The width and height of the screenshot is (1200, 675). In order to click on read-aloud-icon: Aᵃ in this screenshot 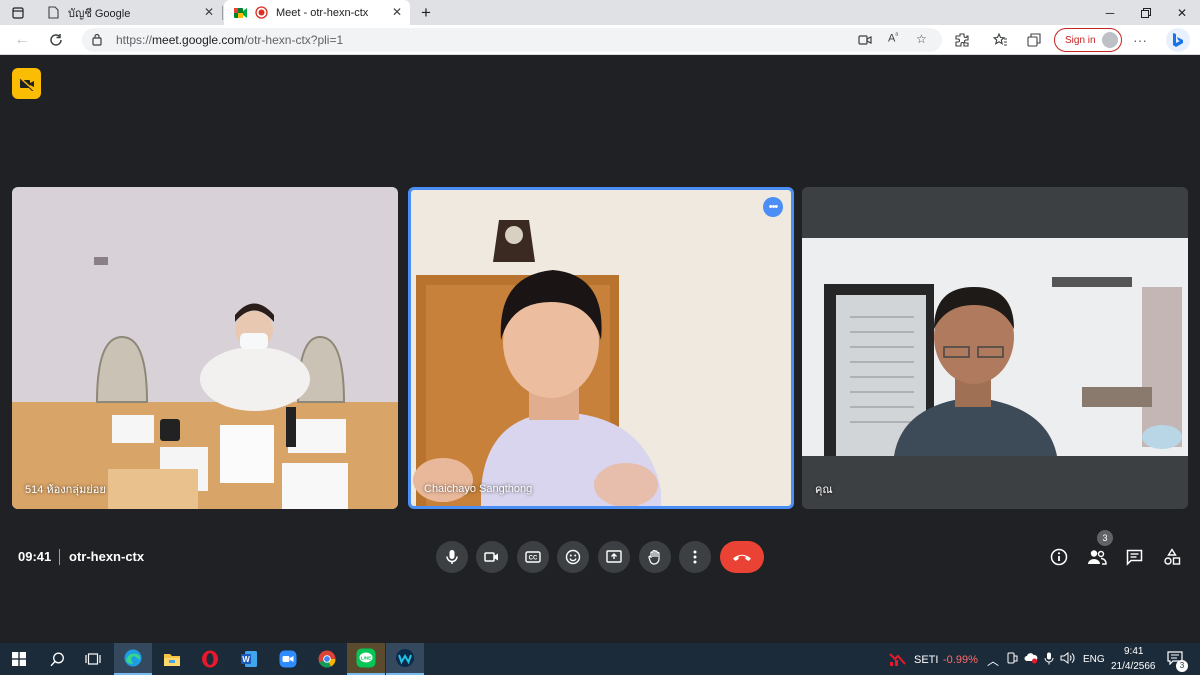, I will do `click(893, 38)`.